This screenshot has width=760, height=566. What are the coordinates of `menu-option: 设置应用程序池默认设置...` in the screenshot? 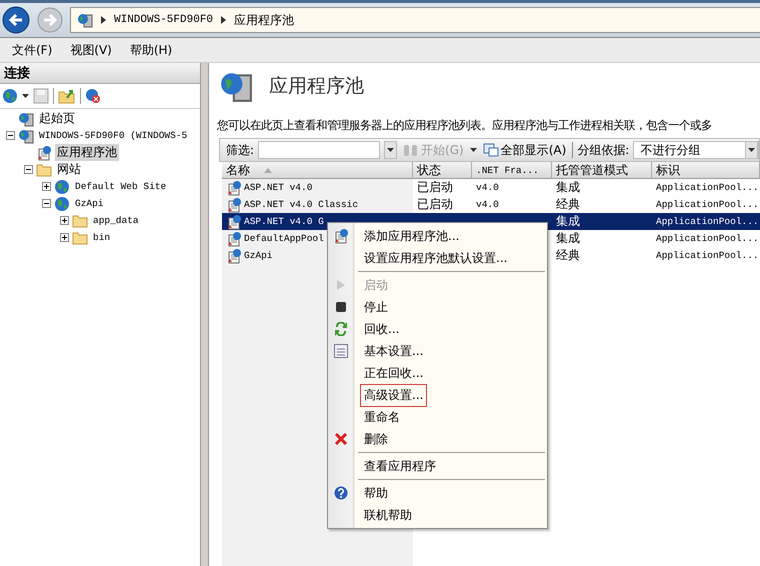 It's located at (436, 258).